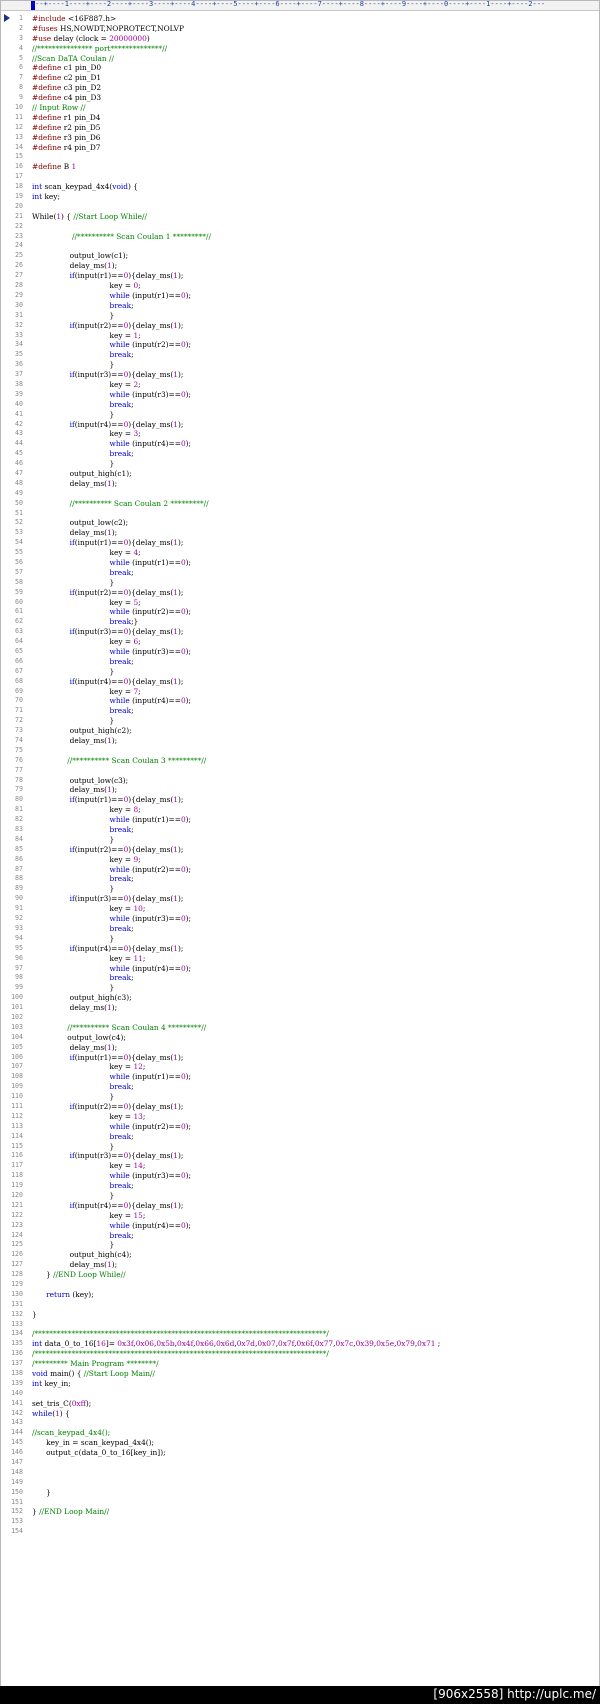 Image resolution: width=600 pixels, height=1704 pixels. What do you see at coordinates (66, 138) in the screenshot?
I see `code-text: #define r3 pin_D6` at bounding box center [66, 138].